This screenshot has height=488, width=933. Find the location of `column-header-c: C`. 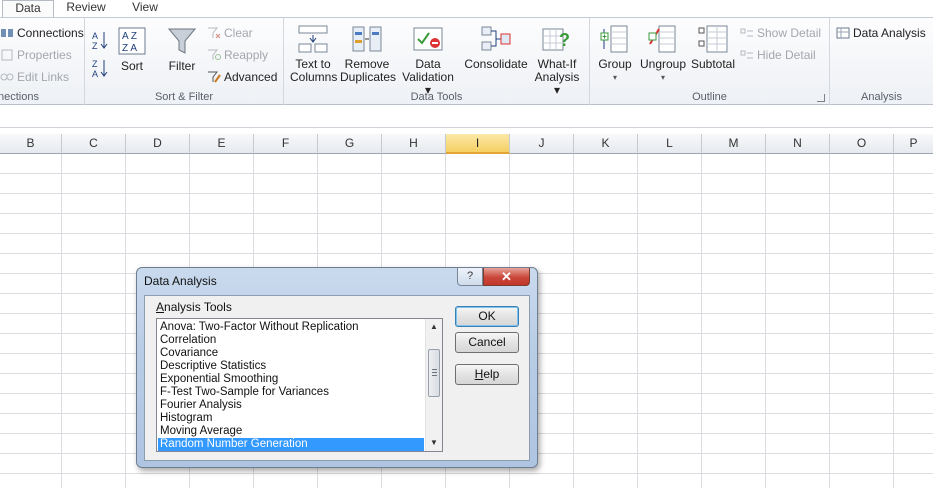

column-header-c: C is located at coordinates (94, 144).